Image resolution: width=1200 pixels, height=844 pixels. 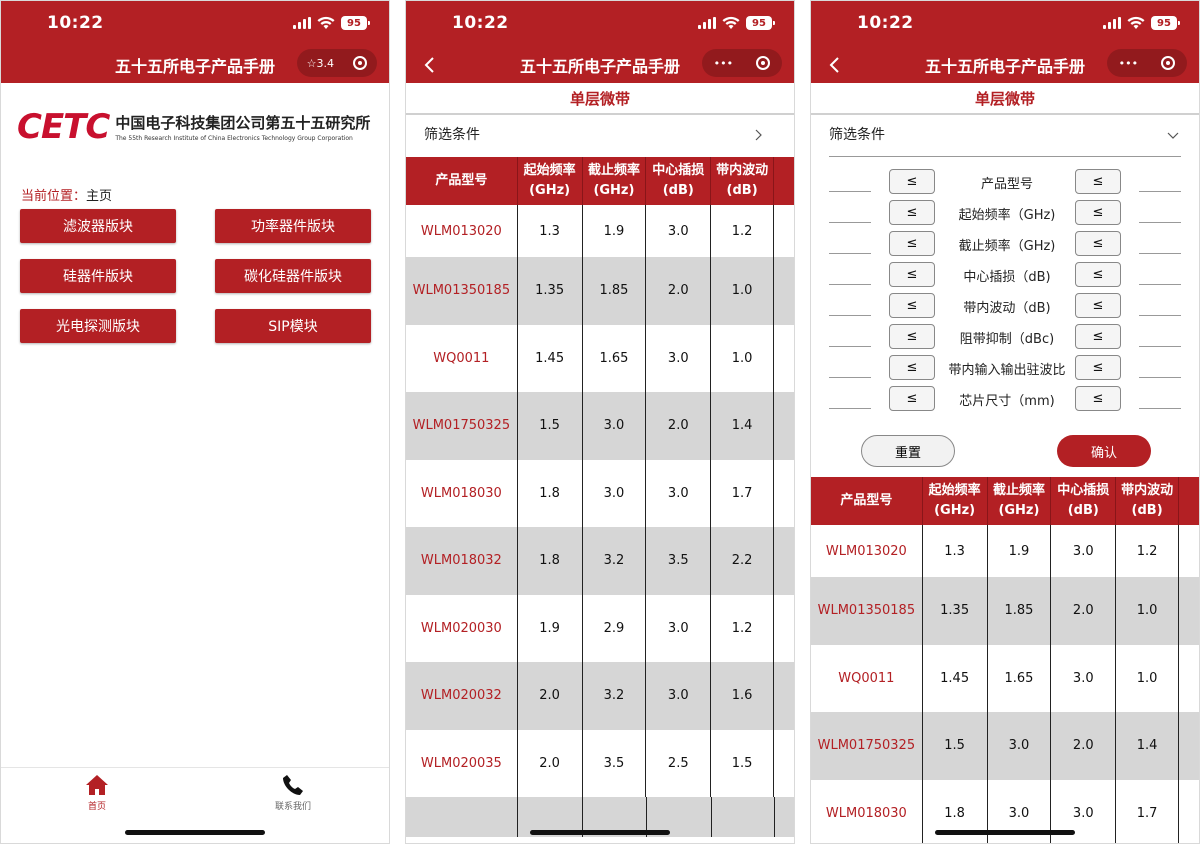 I want to click on rating-label: ☆3.4, so click(x=320, y=63).